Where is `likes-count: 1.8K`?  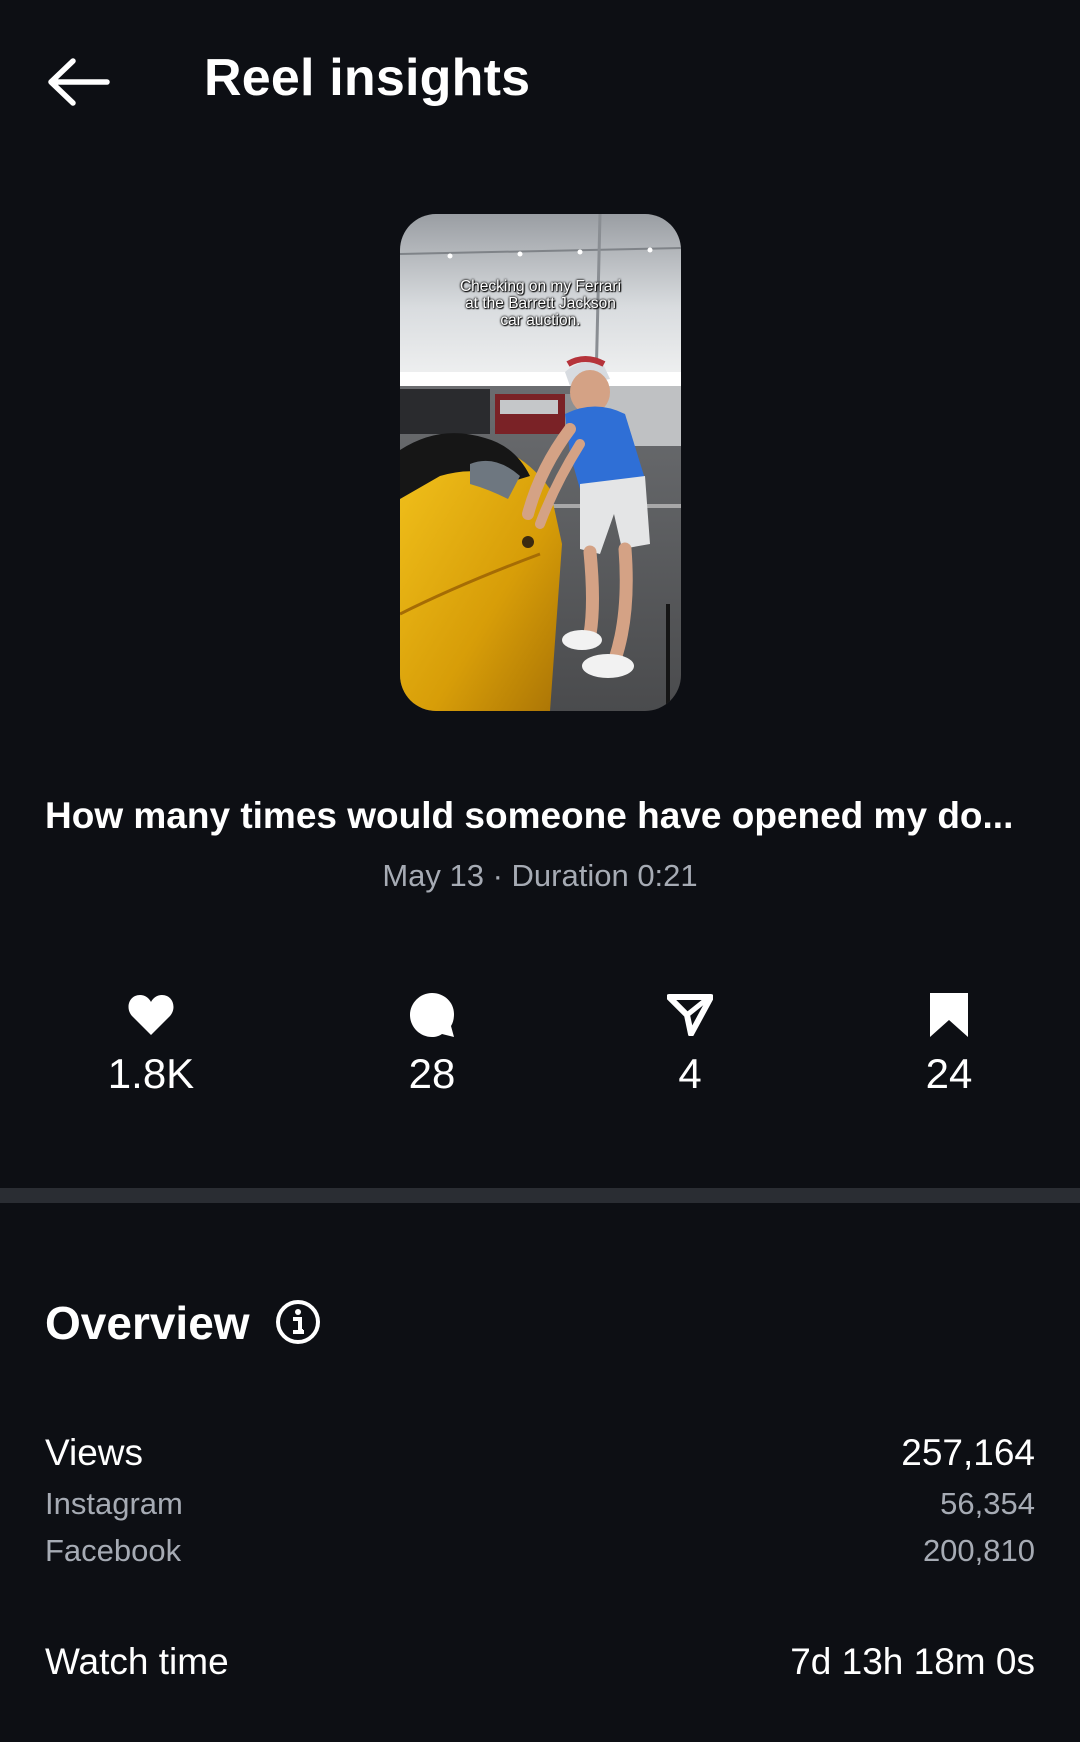
likes-count: 1.8K is located at coordinates (151, 1073).